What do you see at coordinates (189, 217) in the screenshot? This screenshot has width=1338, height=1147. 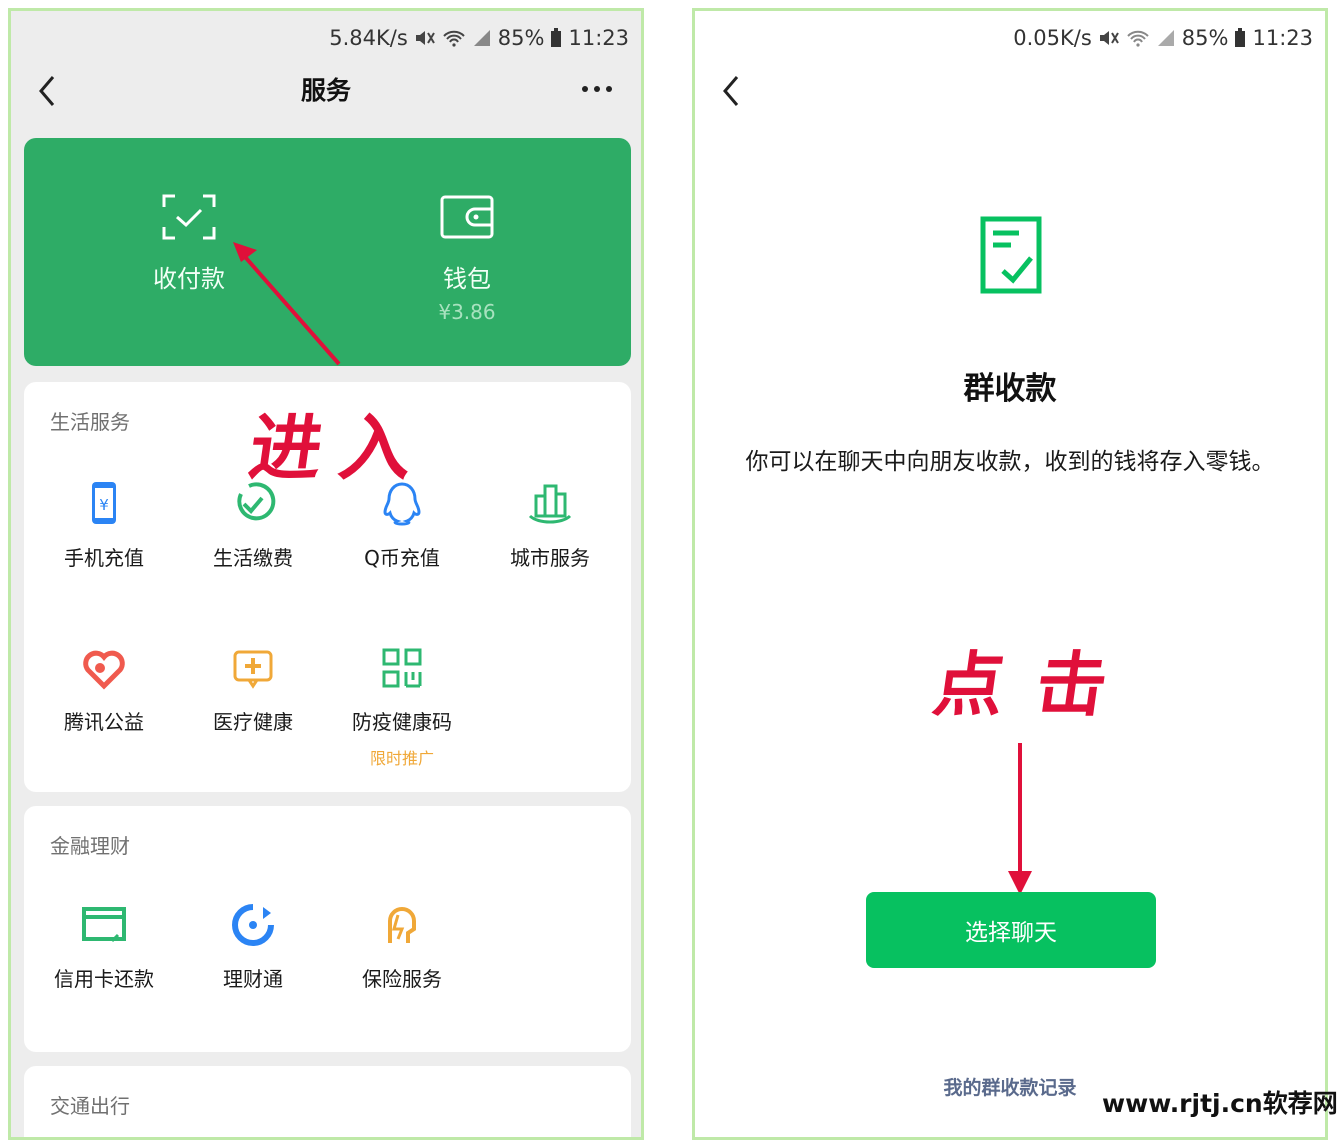 I see `scan-check-icon` at bounding box center [189, 217].